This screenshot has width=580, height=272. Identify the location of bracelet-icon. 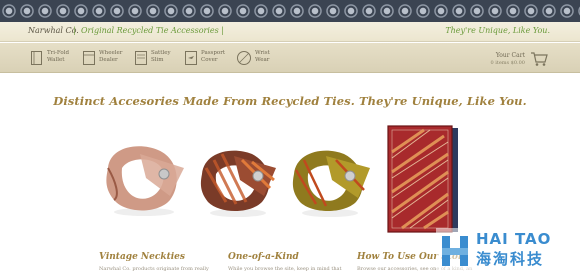
(244, 58).